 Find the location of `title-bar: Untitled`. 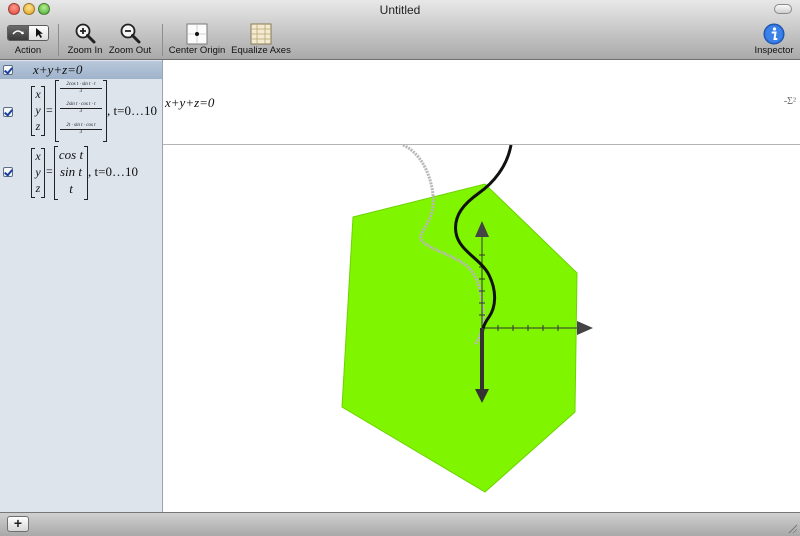

title-bar: Untitled is located at coordinates (400, 10).